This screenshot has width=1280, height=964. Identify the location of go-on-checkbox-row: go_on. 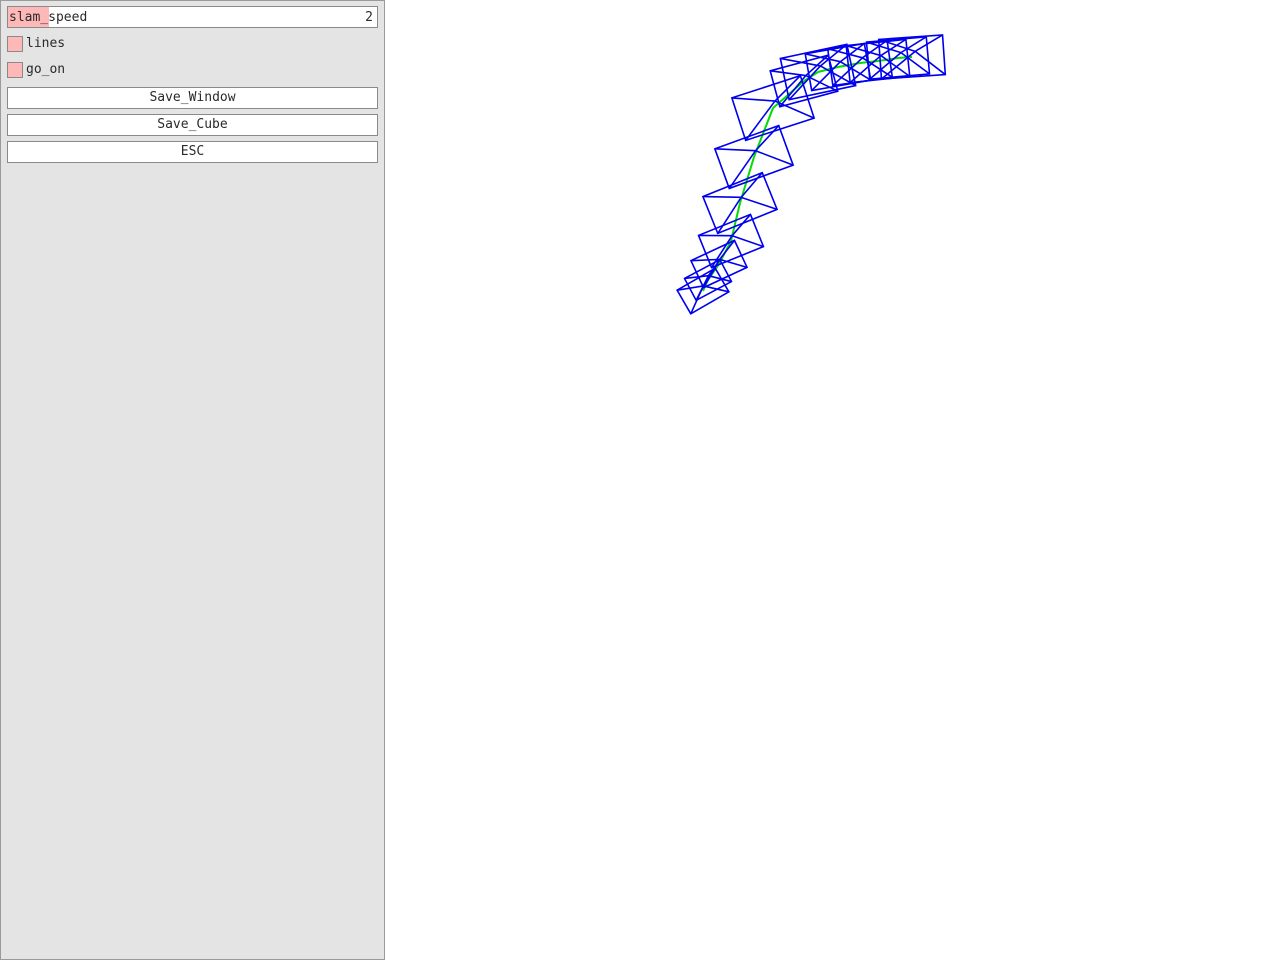
(192, 71).